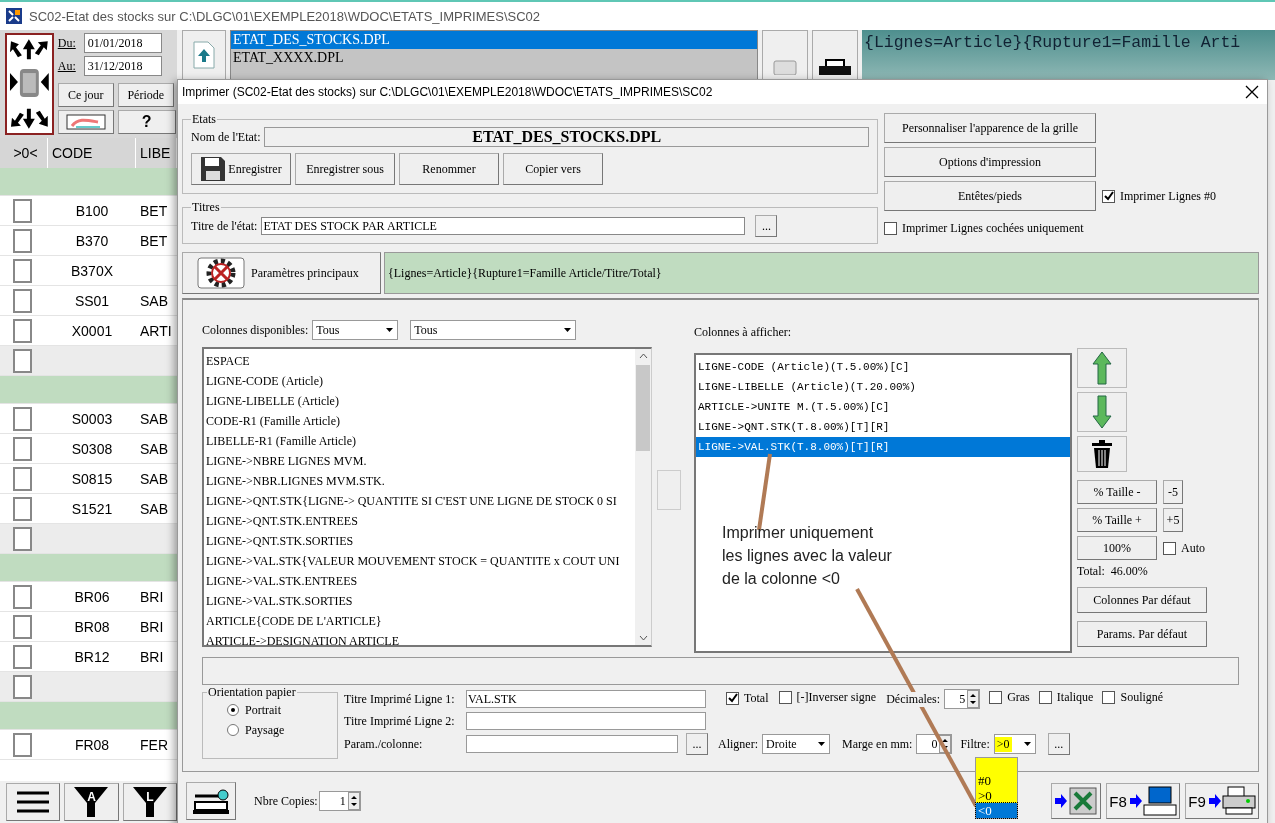 The height and width of the screenshot is (823, 1275). Describe the element at coordinates (146, 122) in the screenshot. I see `help-button: ?` at that location.